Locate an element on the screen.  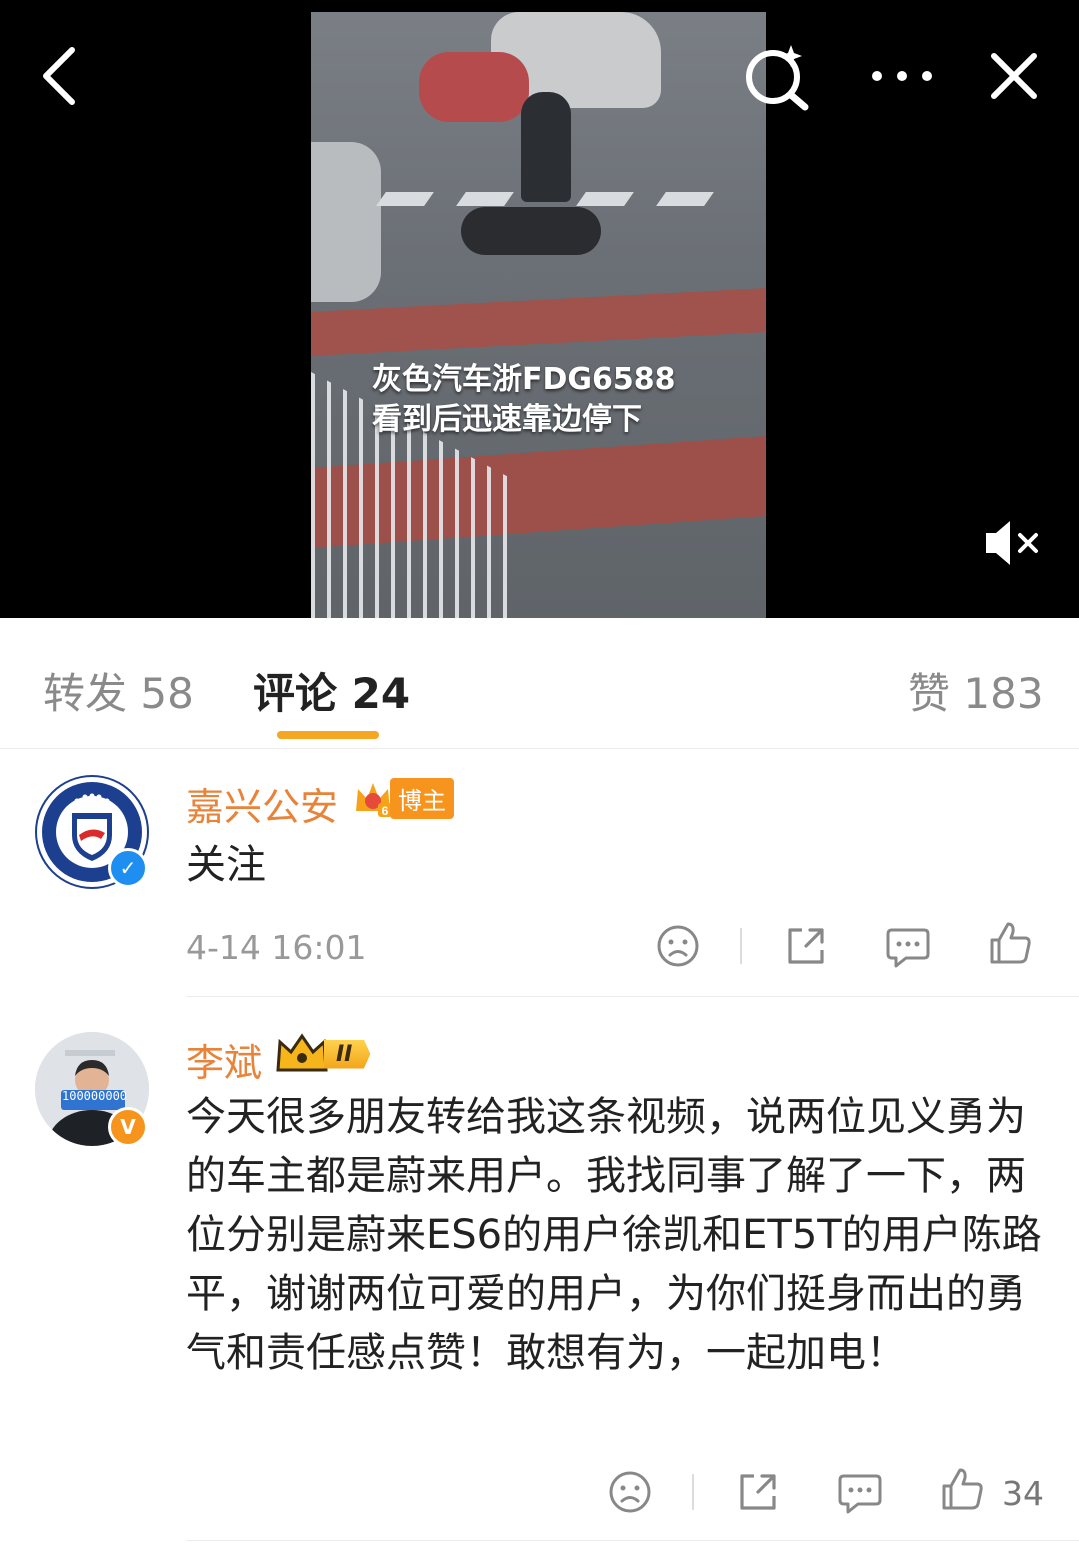
back-button is located at coordinates (58, 76).